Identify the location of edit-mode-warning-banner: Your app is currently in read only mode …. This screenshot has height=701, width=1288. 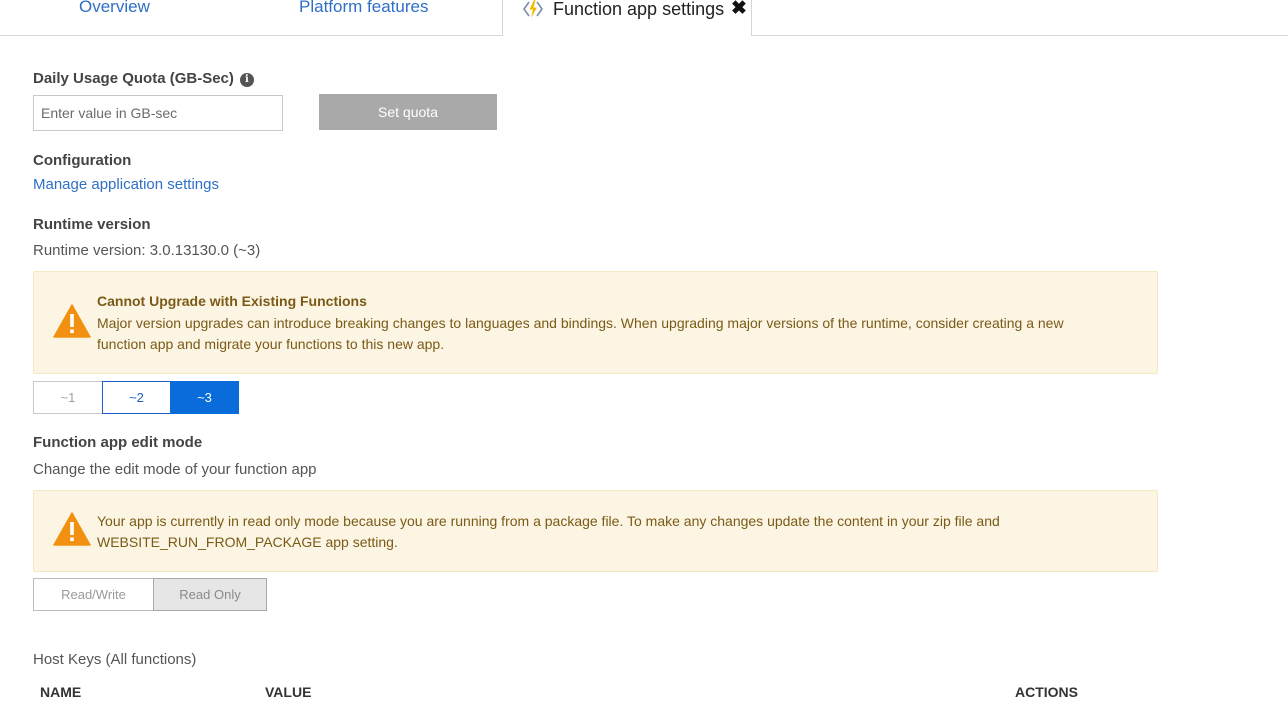
(595, 531).